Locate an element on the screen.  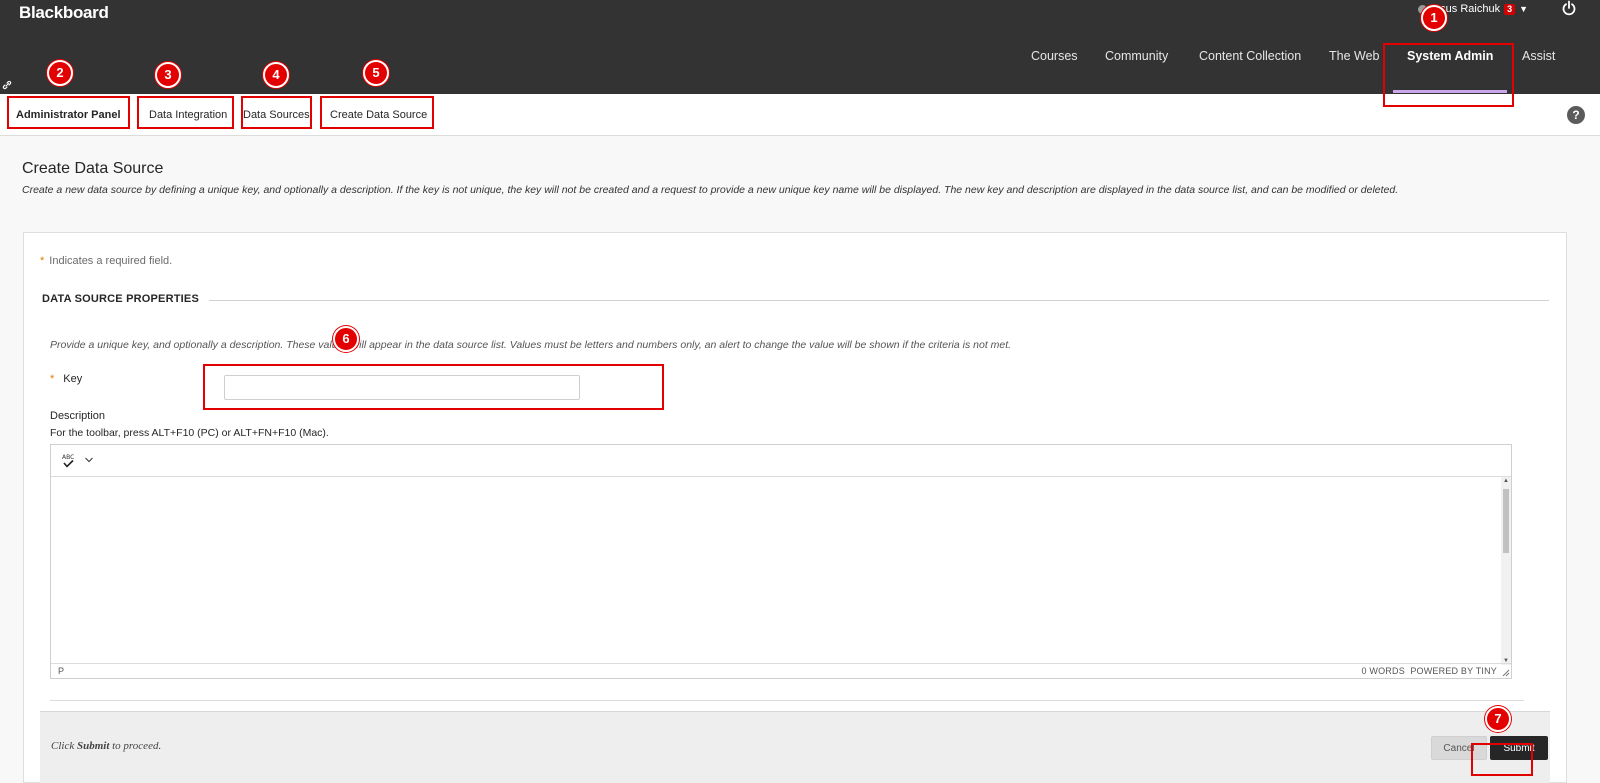
section-title: DATA SOURCE PROPERTIES is located at coordinates (120, 299).